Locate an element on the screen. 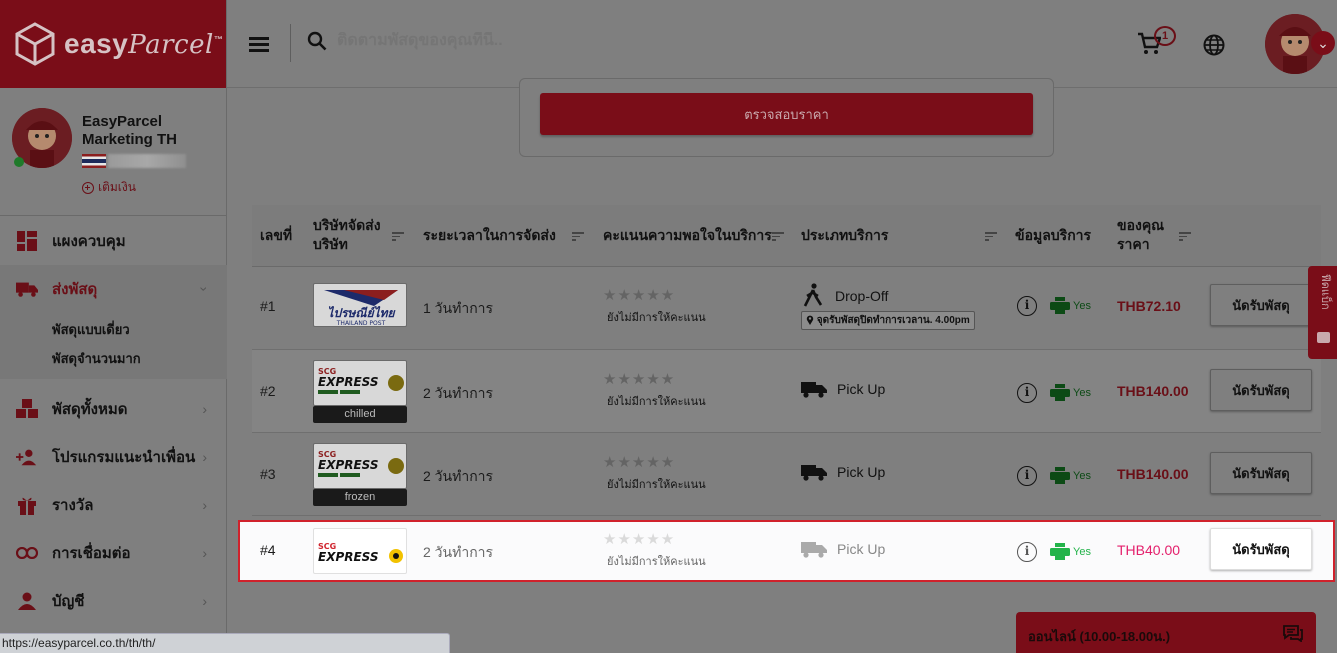  sidebar-item-dashboard: แผงควบคุม is located at coordinates (113, 241).